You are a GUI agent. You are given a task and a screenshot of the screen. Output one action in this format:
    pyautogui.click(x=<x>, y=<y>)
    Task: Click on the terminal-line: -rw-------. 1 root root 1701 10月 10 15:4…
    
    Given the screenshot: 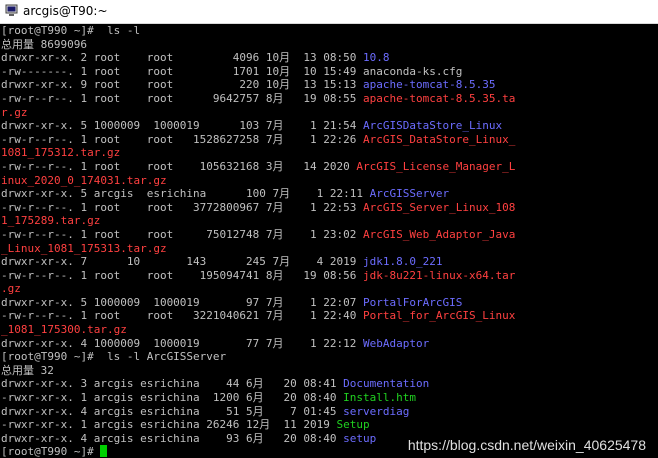 What is the action you would take?
    pyautogui.click(x=258, y=72)
    